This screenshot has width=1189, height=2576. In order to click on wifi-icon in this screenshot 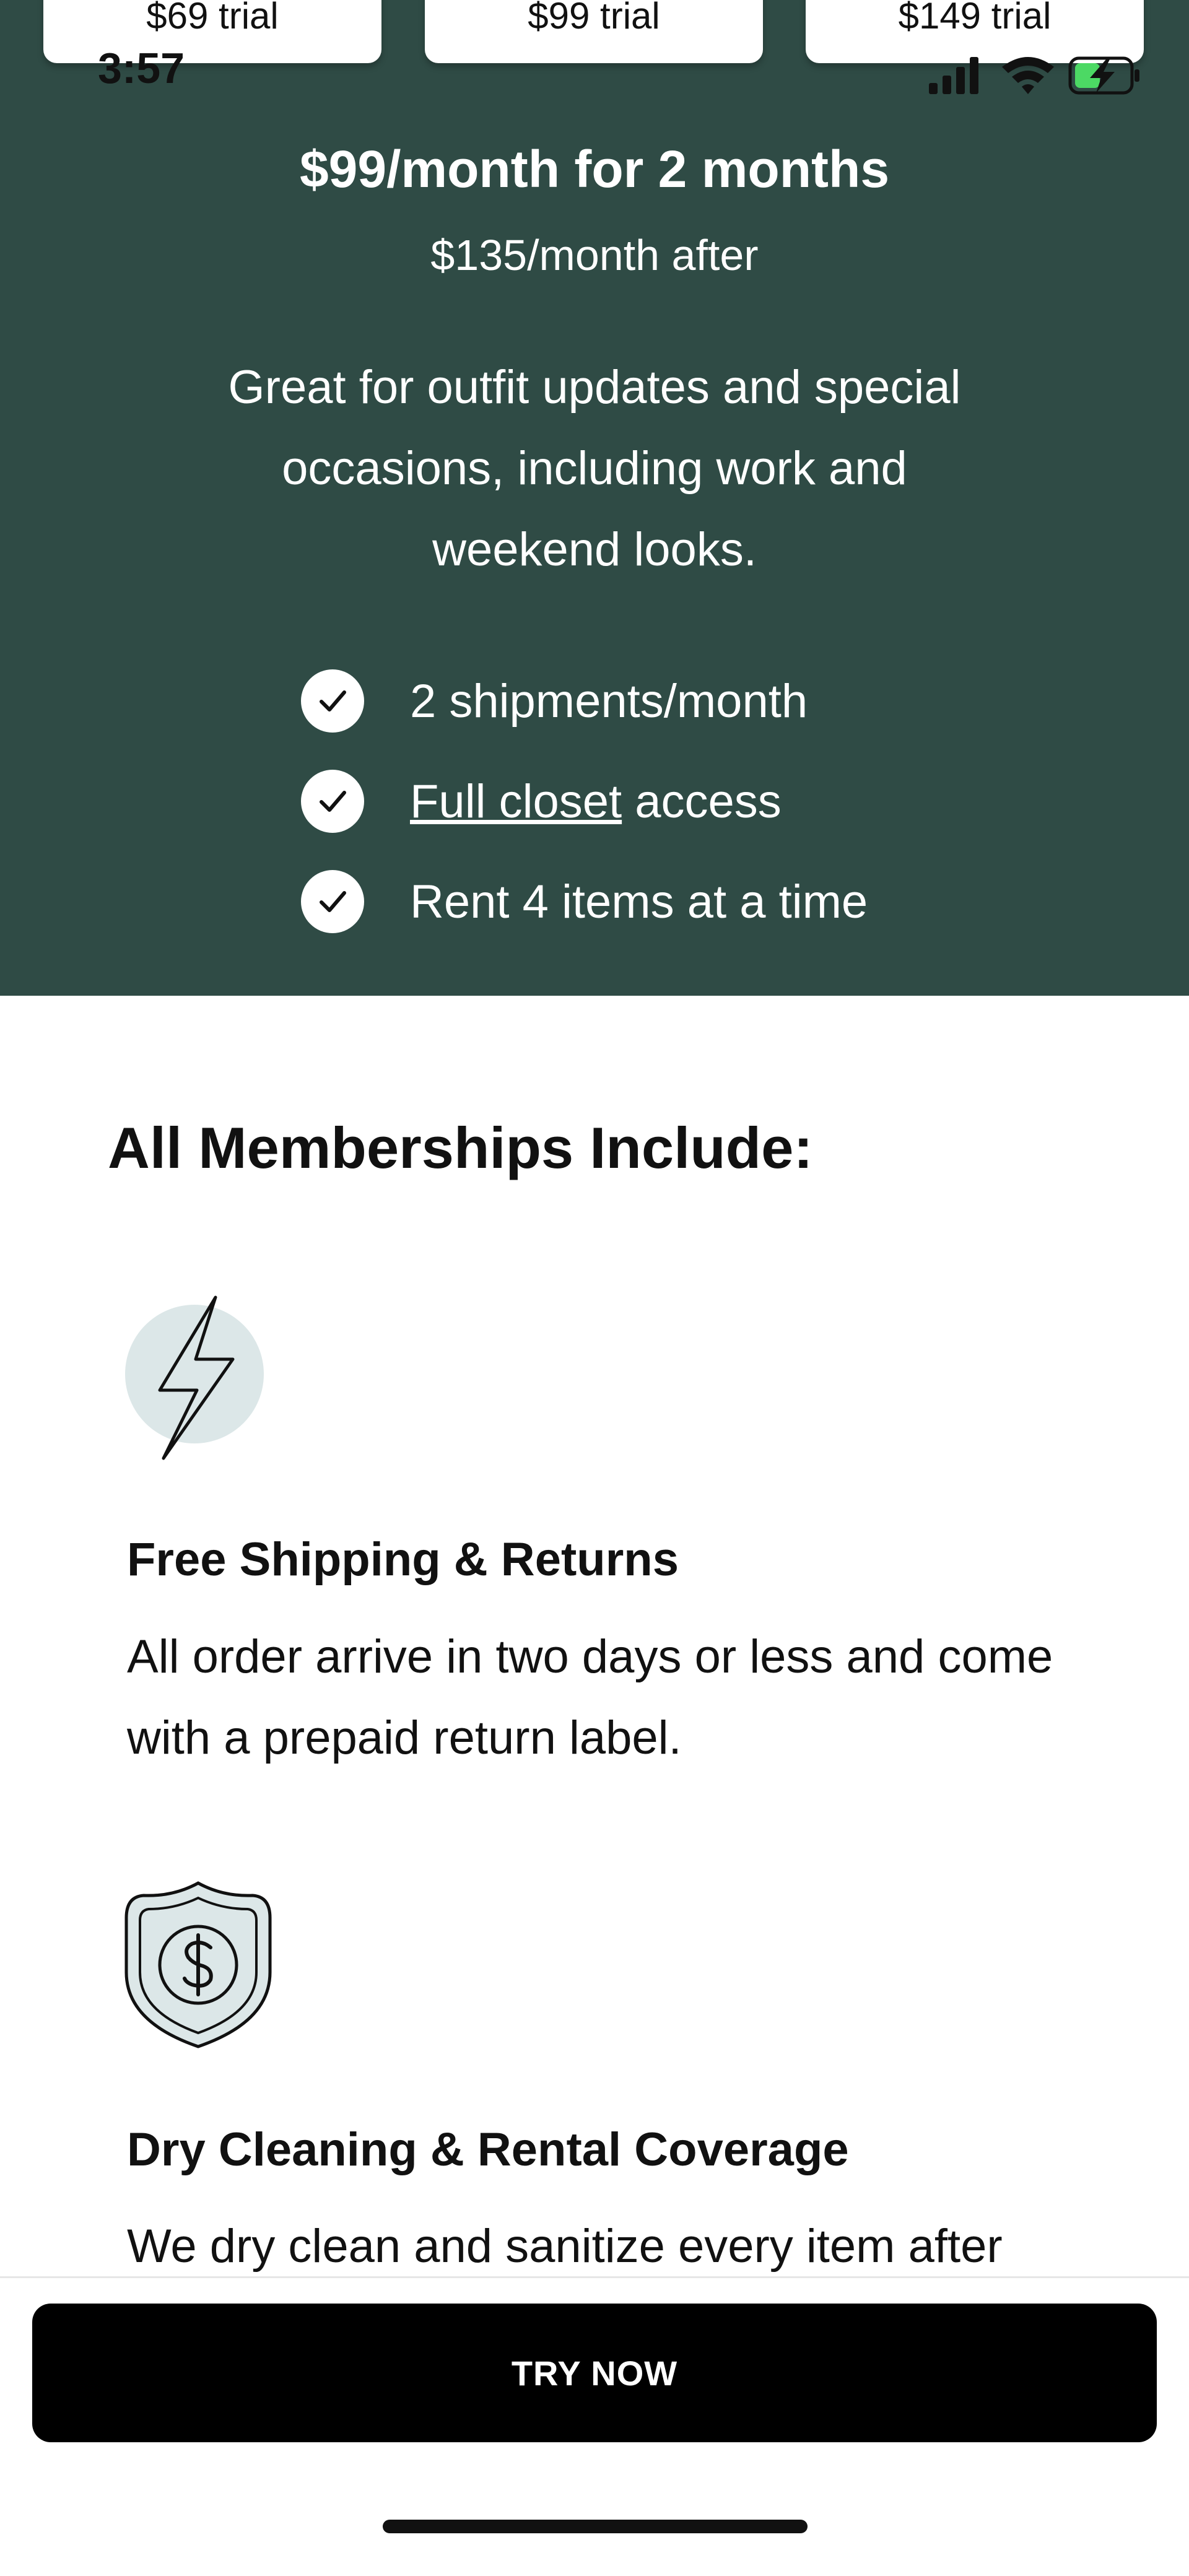, I will do `click(1028, 75)`.